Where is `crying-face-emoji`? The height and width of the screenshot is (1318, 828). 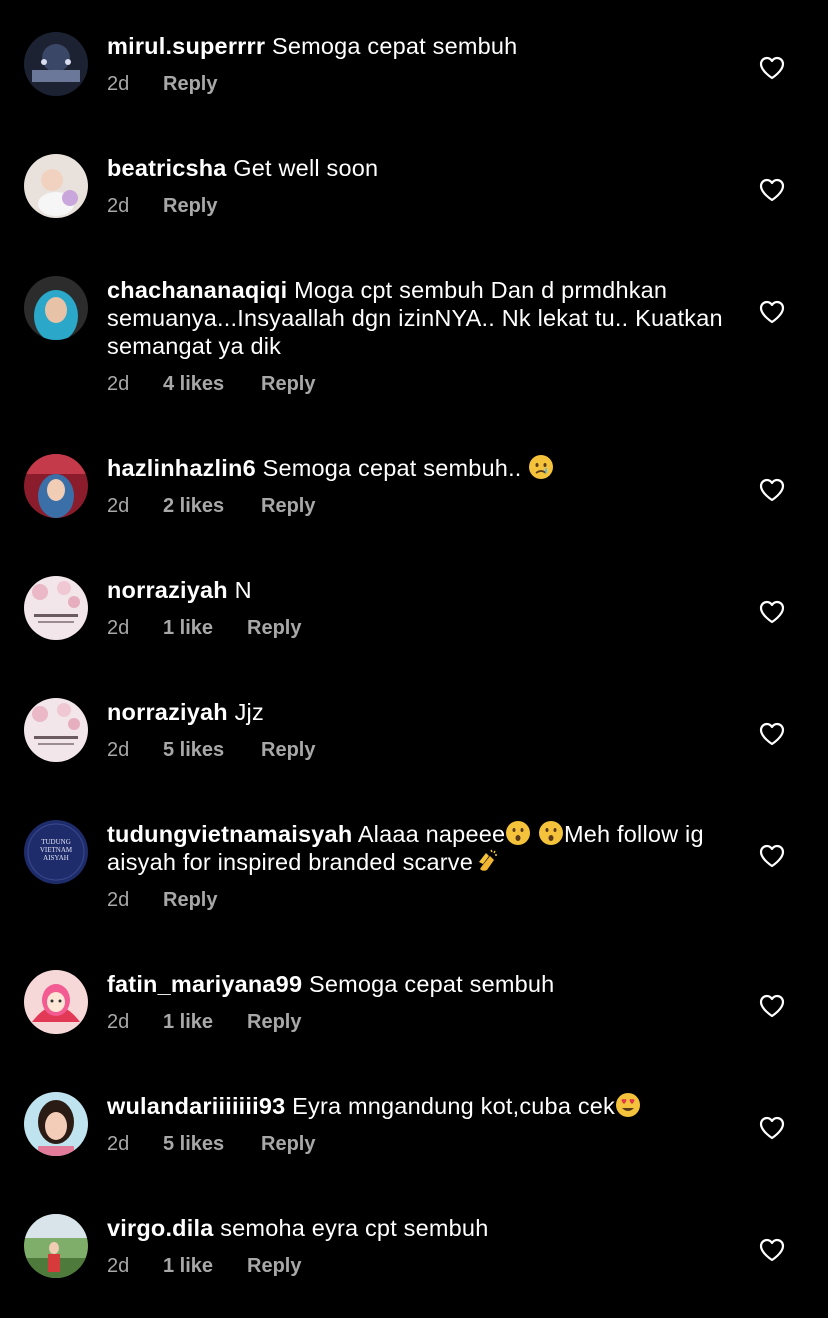 crying-face-emoji is located at coordinates (541, 467).